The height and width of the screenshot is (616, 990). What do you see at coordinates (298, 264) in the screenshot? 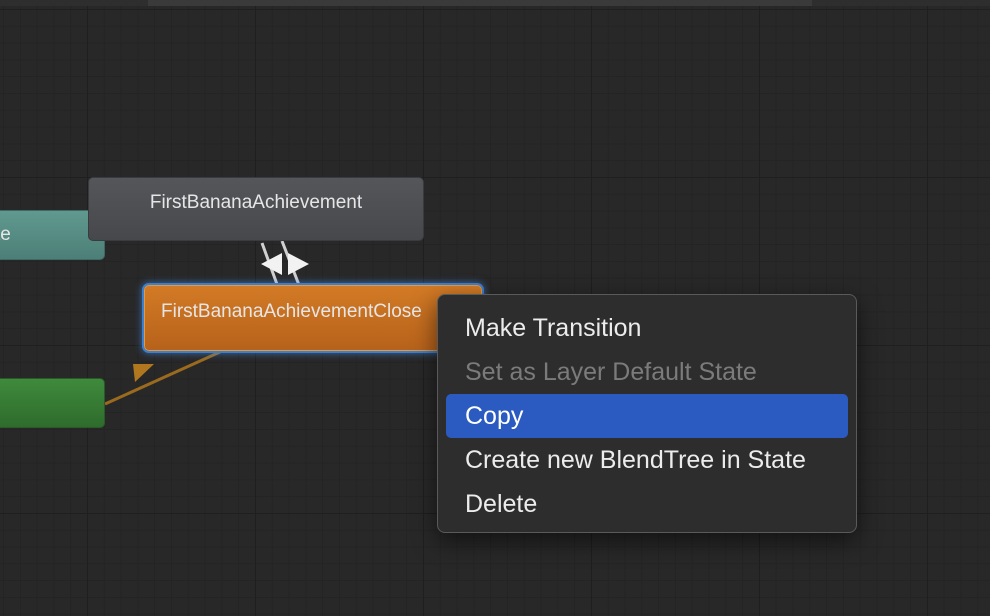
I see `transition-arrow-right-icon` at bounding box center [298, 264].